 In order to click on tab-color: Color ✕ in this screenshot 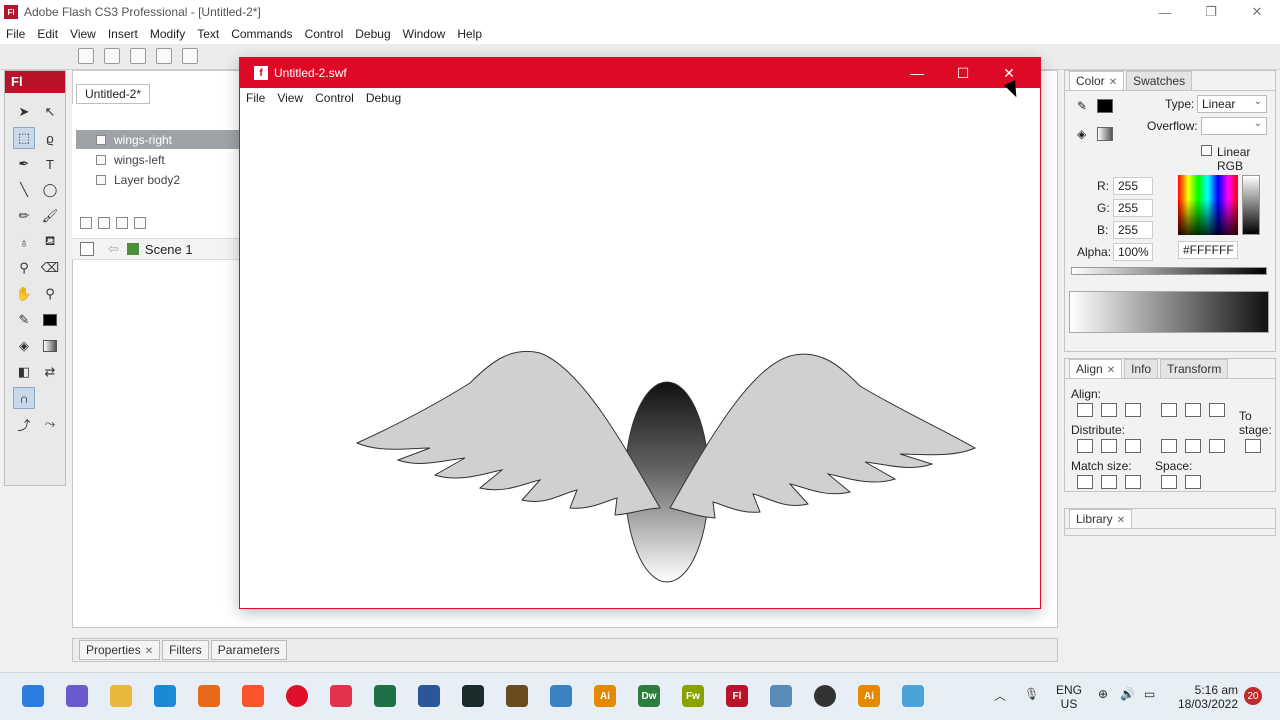, I will do `click(1097, 80)`.